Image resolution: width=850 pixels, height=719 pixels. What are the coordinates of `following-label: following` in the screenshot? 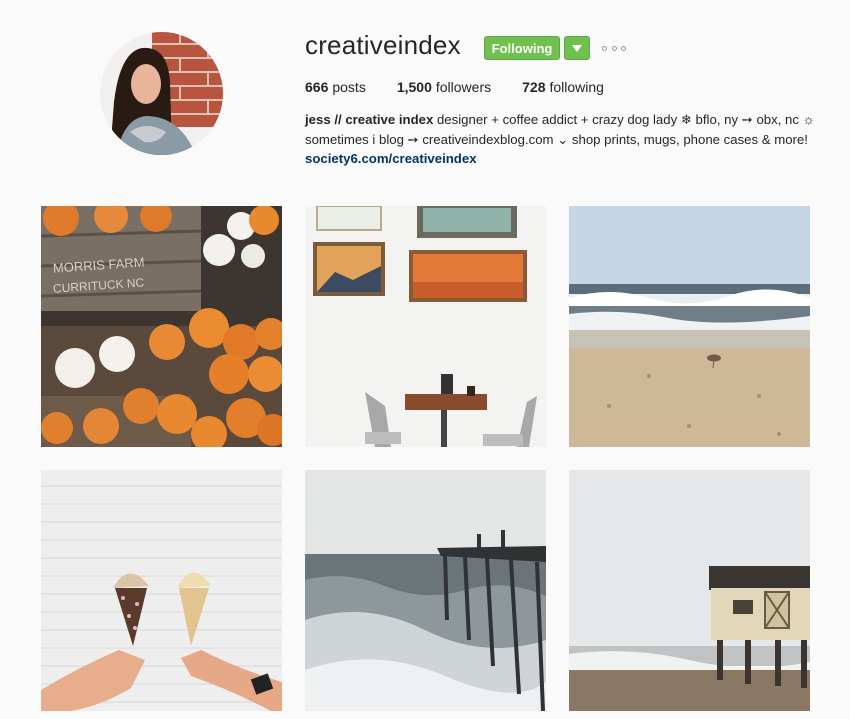 It's located at (576, 87).